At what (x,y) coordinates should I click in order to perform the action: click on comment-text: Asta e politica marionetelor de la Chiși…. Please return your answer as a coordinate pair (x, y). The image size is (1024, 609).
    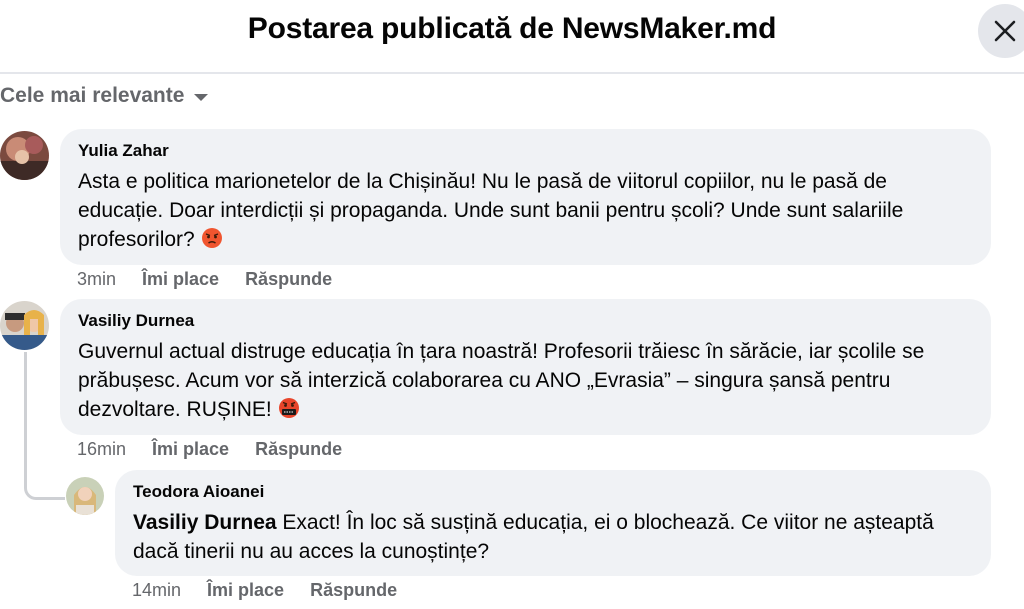
    Looking at the image, I should click on (491, 210).